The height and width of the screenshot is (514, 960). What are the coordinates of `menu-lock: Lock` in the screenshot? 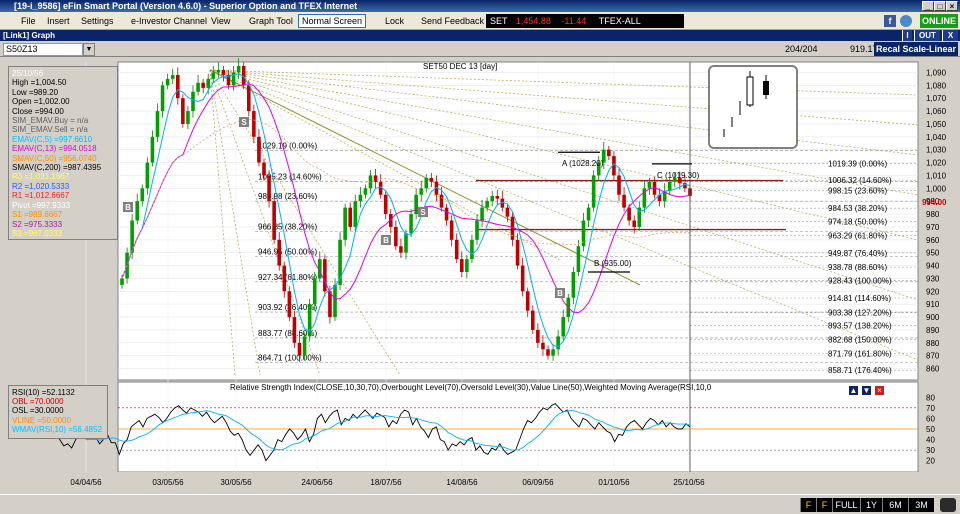 It's located at (394, 21).